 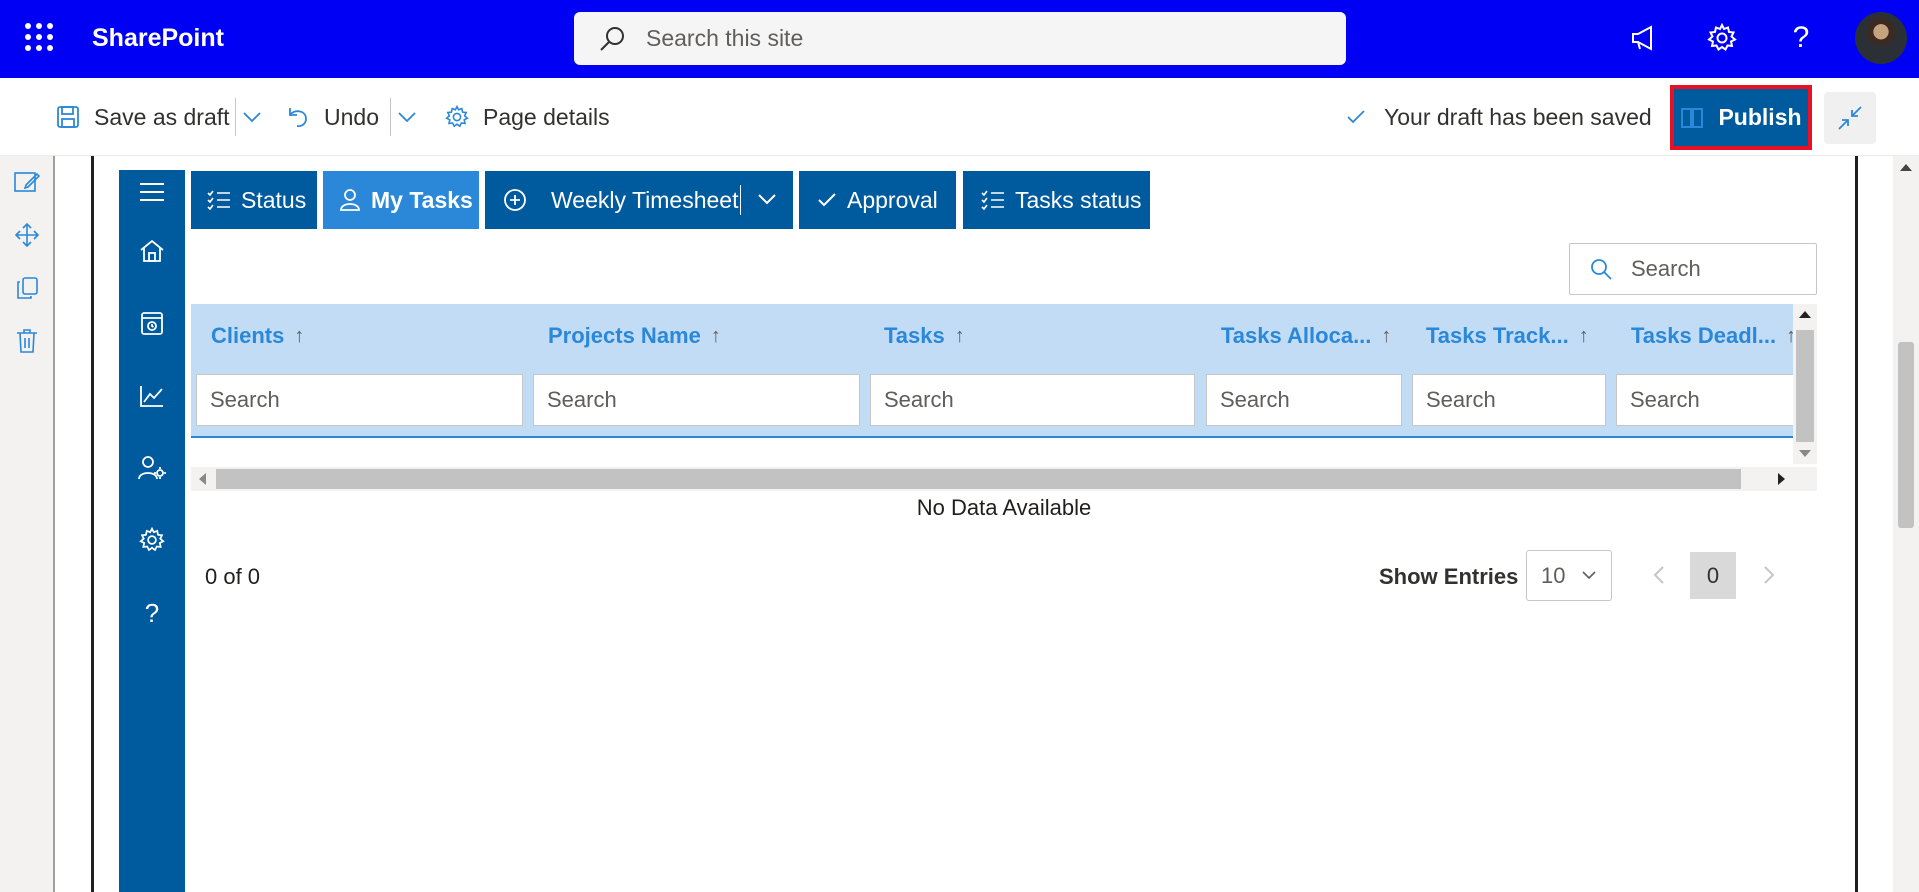 I want to click on site-search-box: Search this site, so click(x=960, y=38).